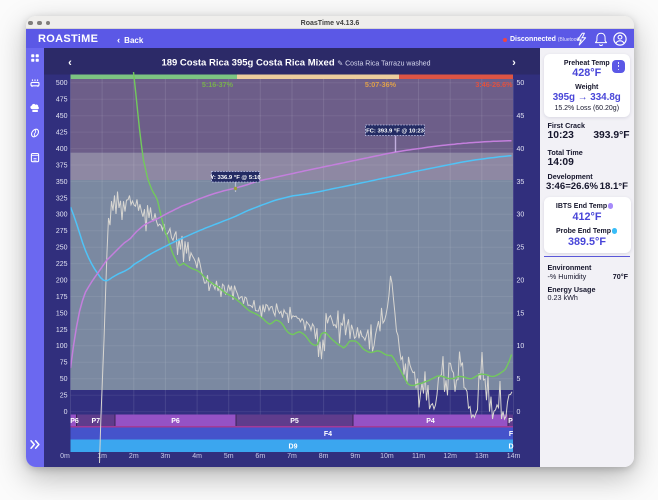 Image resolution: width=658 pixels, height=500 pixels. I want to click on svg-text: 5m, so click(229, 456).